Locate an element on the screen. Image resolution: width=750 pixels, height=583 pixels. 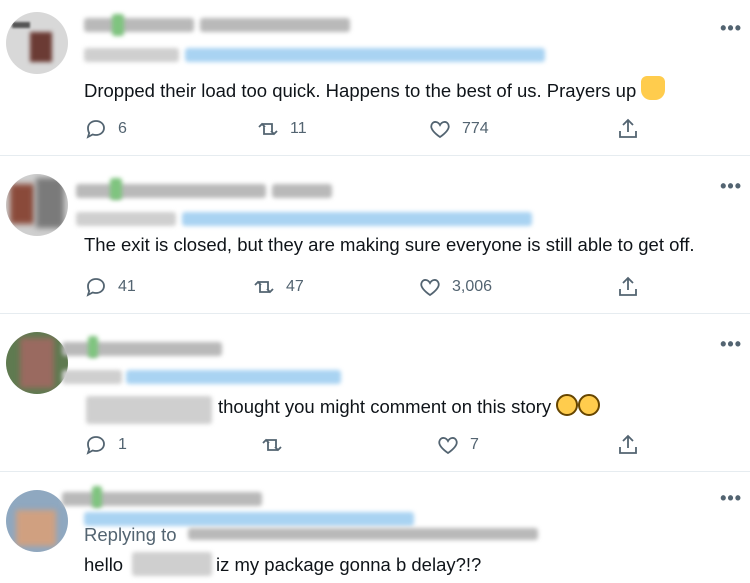
tweet-actions: 41 47 3,006 is located at coordinates (364, 287).